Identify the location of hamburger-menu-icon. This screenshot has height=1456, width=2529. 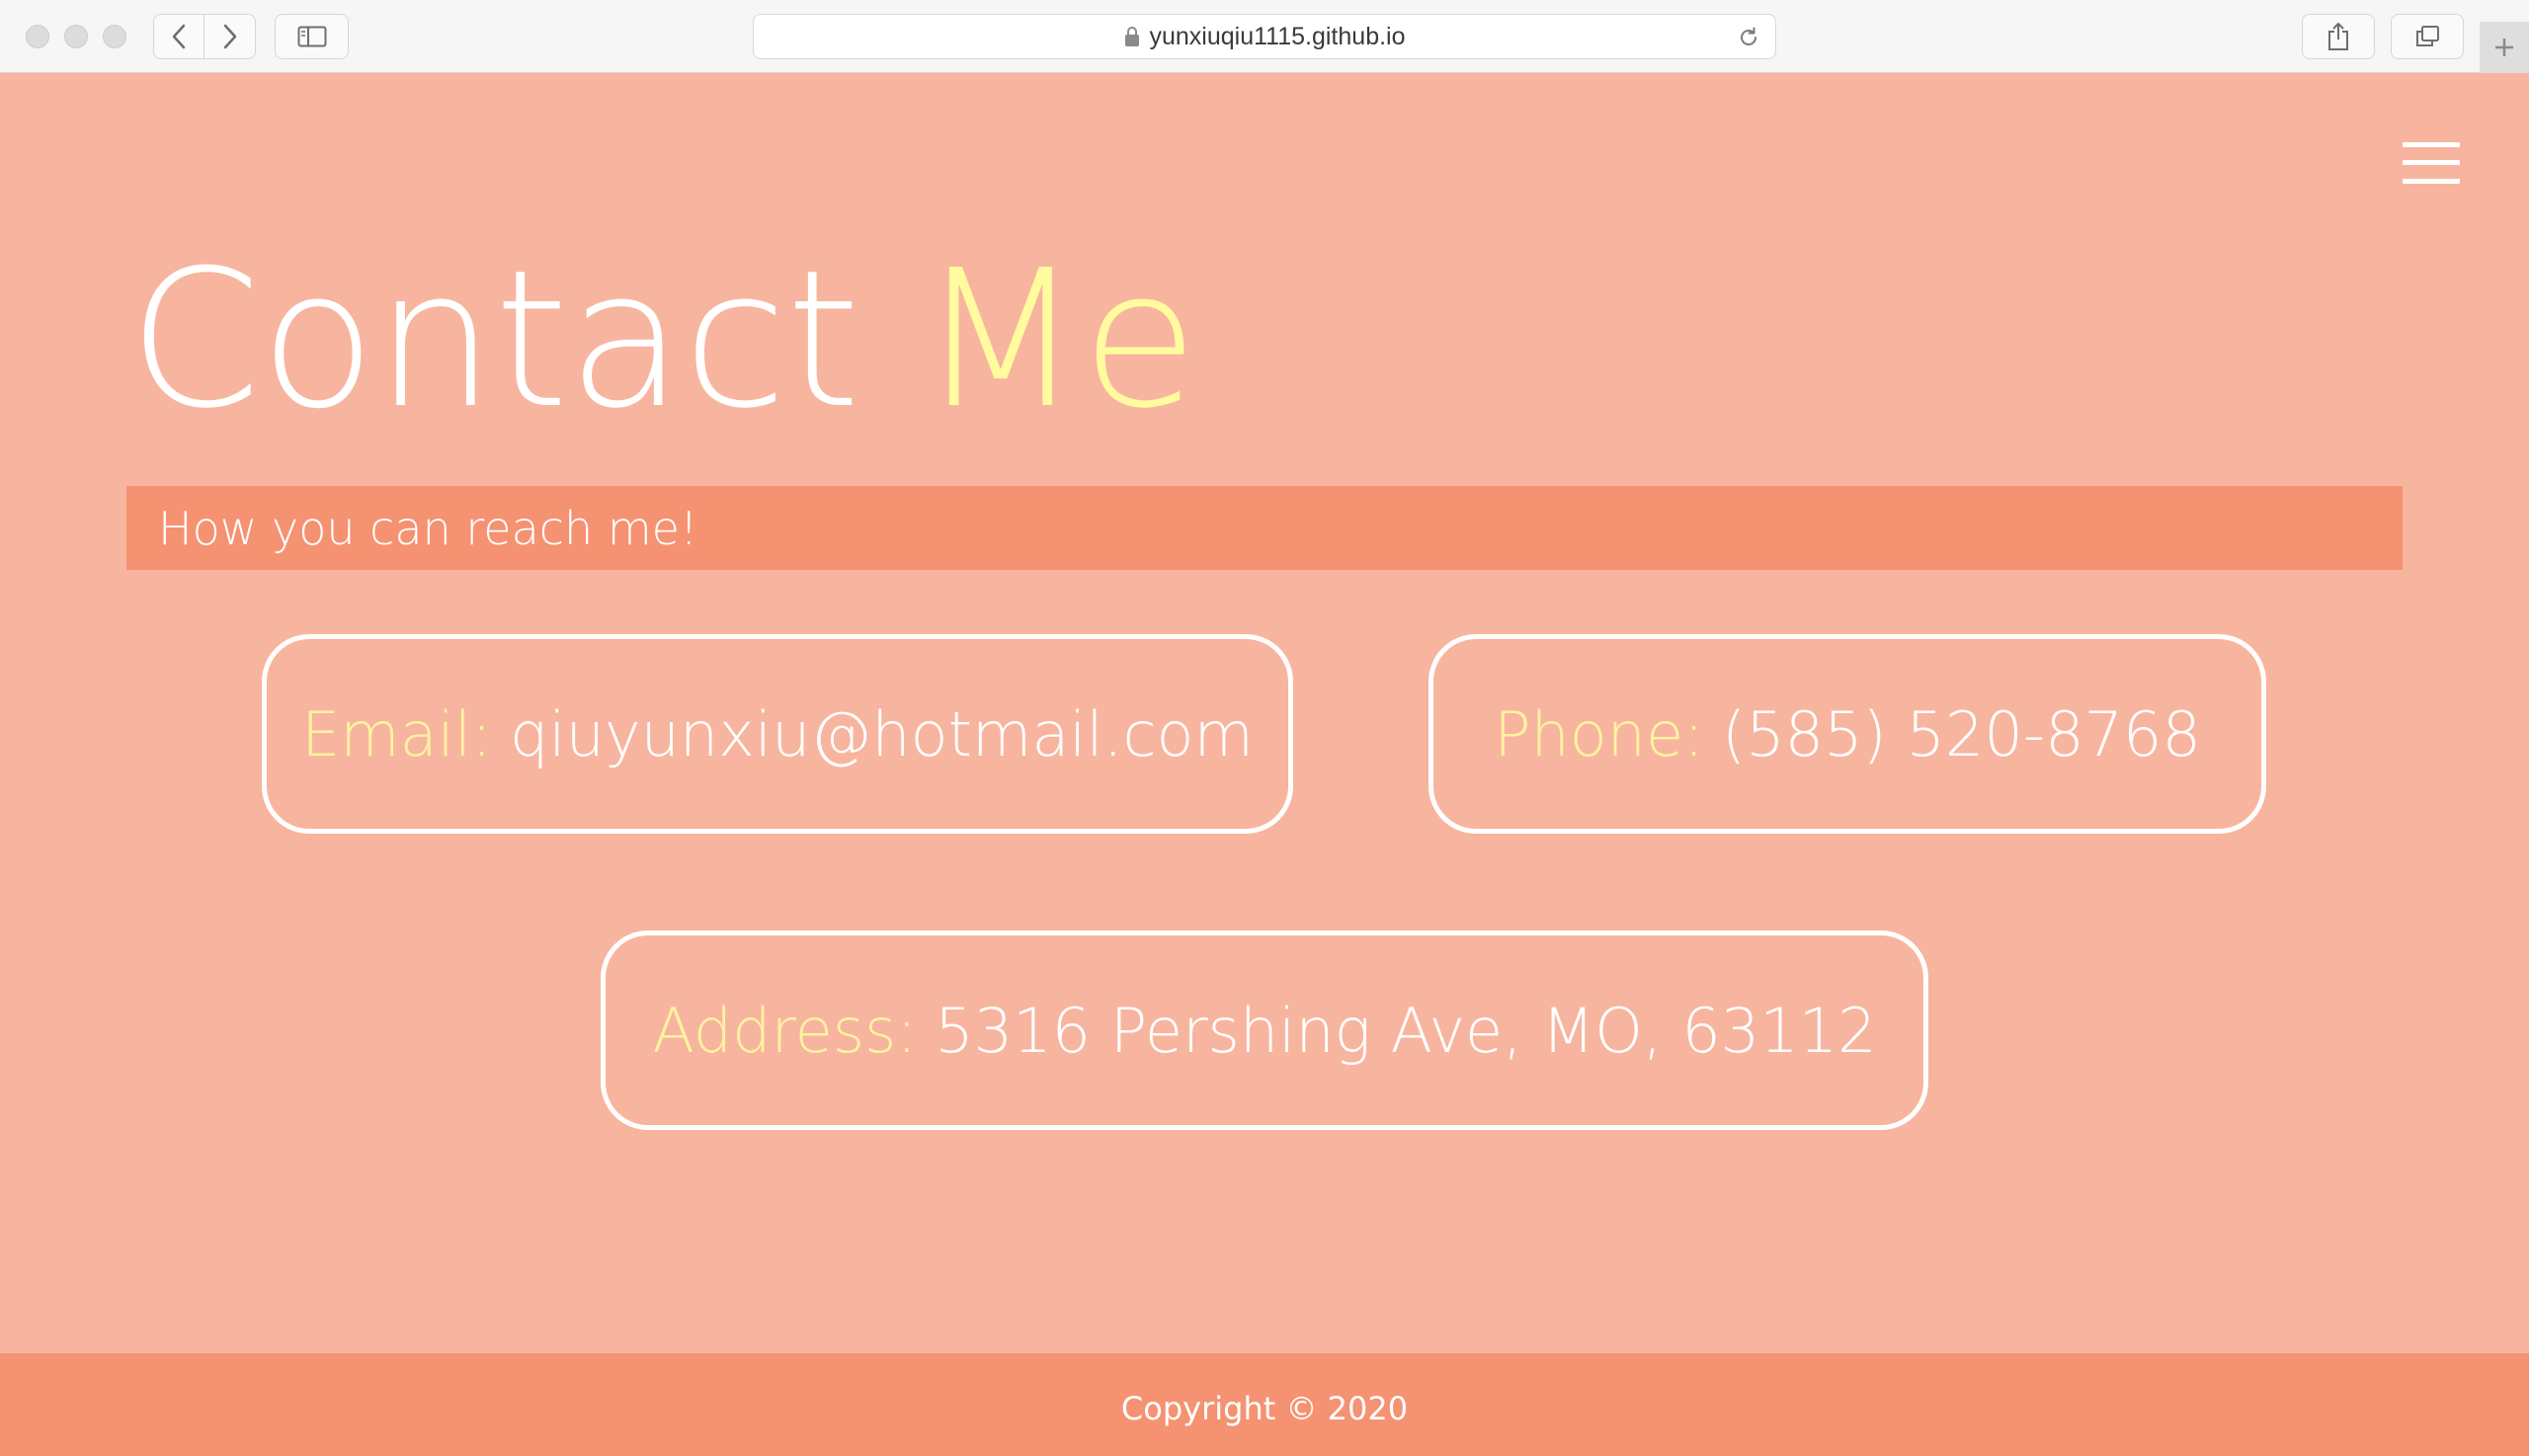
(2431, 163).